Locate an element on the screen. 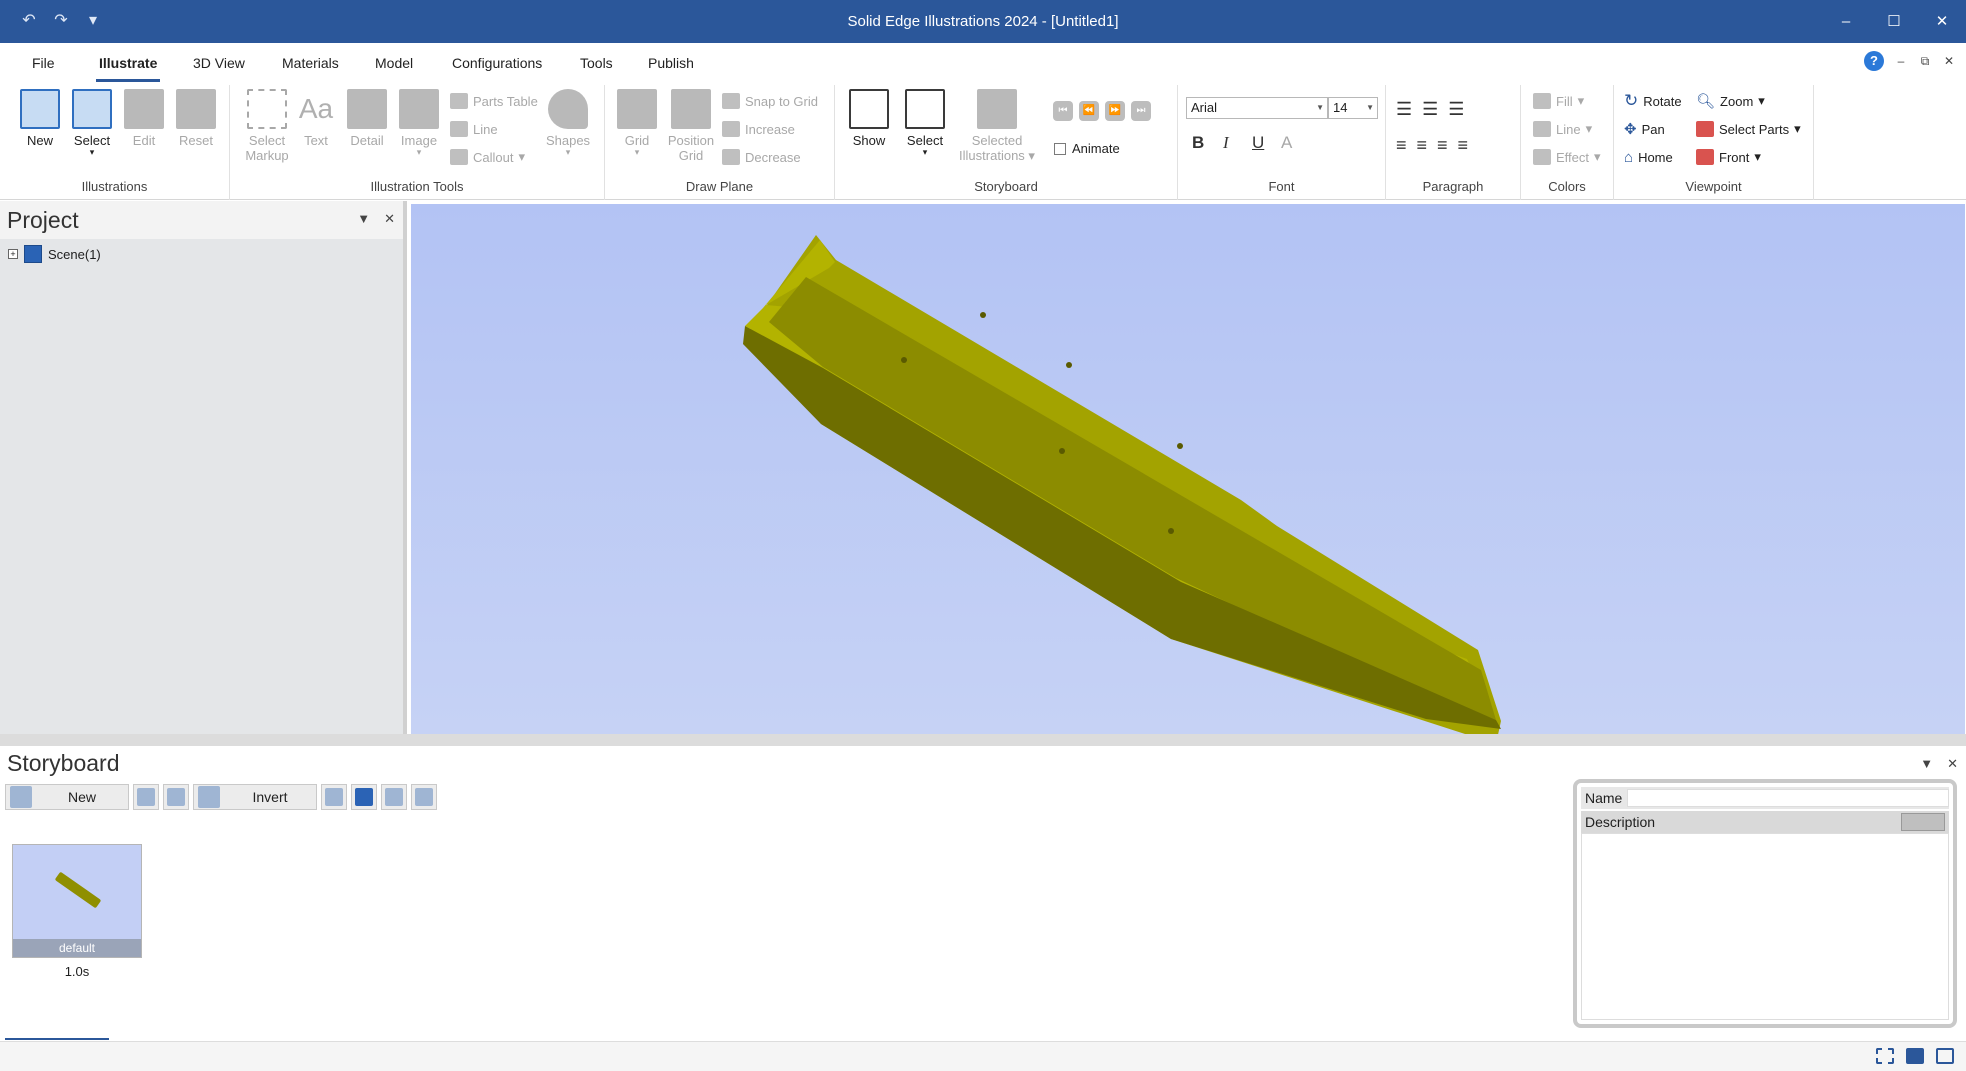 The width and height of the screenshot is (1966, 1071). fill-button: Fill ▾ is located at coordinates (1558, 101).